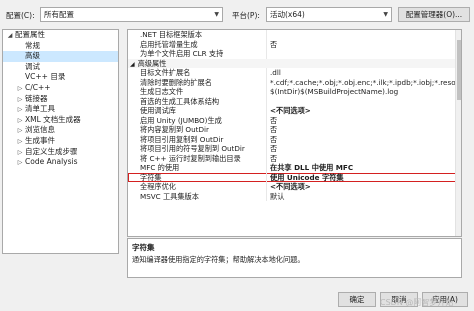  I want to click on tree-item: 调试, so click(60, 67).